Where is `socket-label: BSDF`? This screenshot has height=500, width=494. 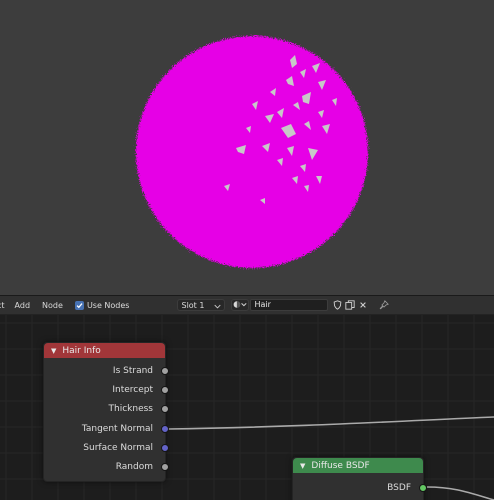 socket-label: BSDF is located at coordinates (399, 487).